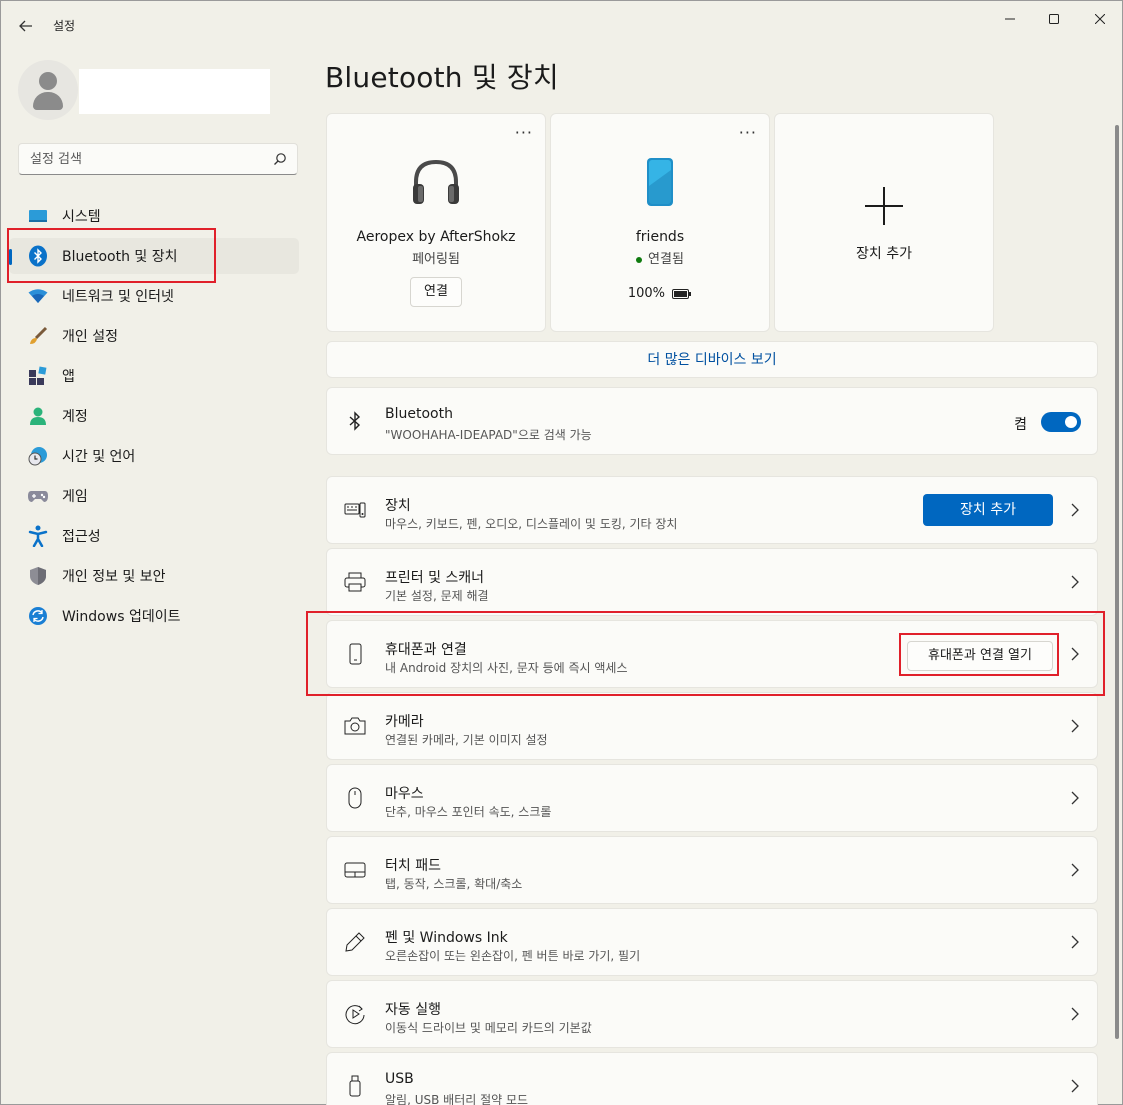  Describe the element at coordinates (355, 1015) in the screenshot. I see `autoplay-icon` at that location.